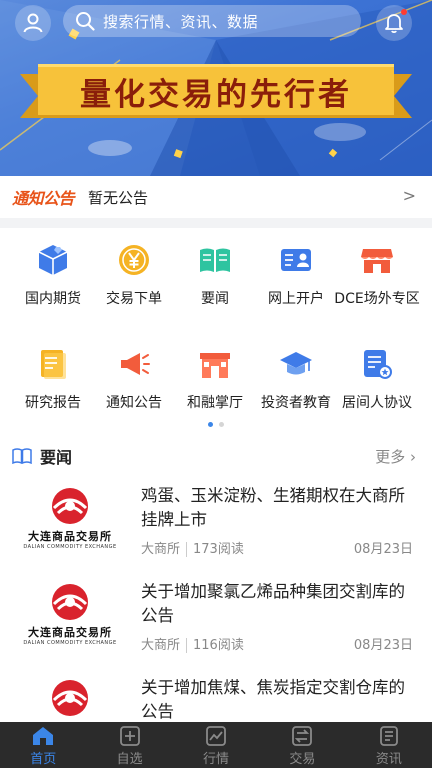 This screenshot has width=432, height=768. What do you see at coordinates (390, 456) in the screenshot?
I see `more-label: 更多` at bounding box center [390, 456].